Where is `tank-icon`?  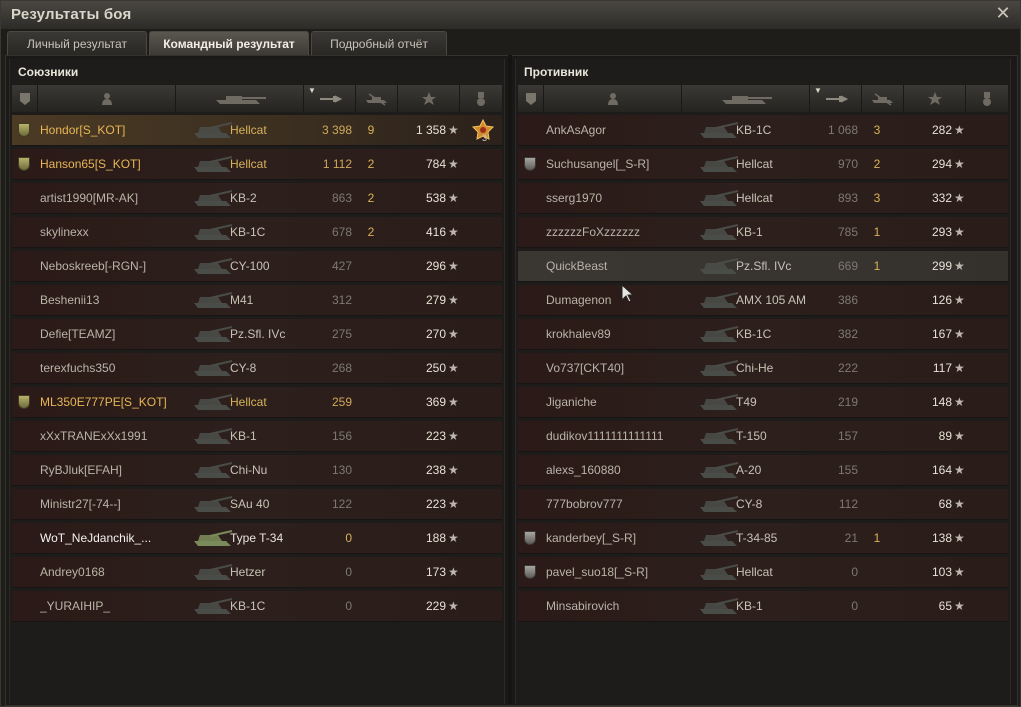
tank-icon is located at coordinates (746, 99).